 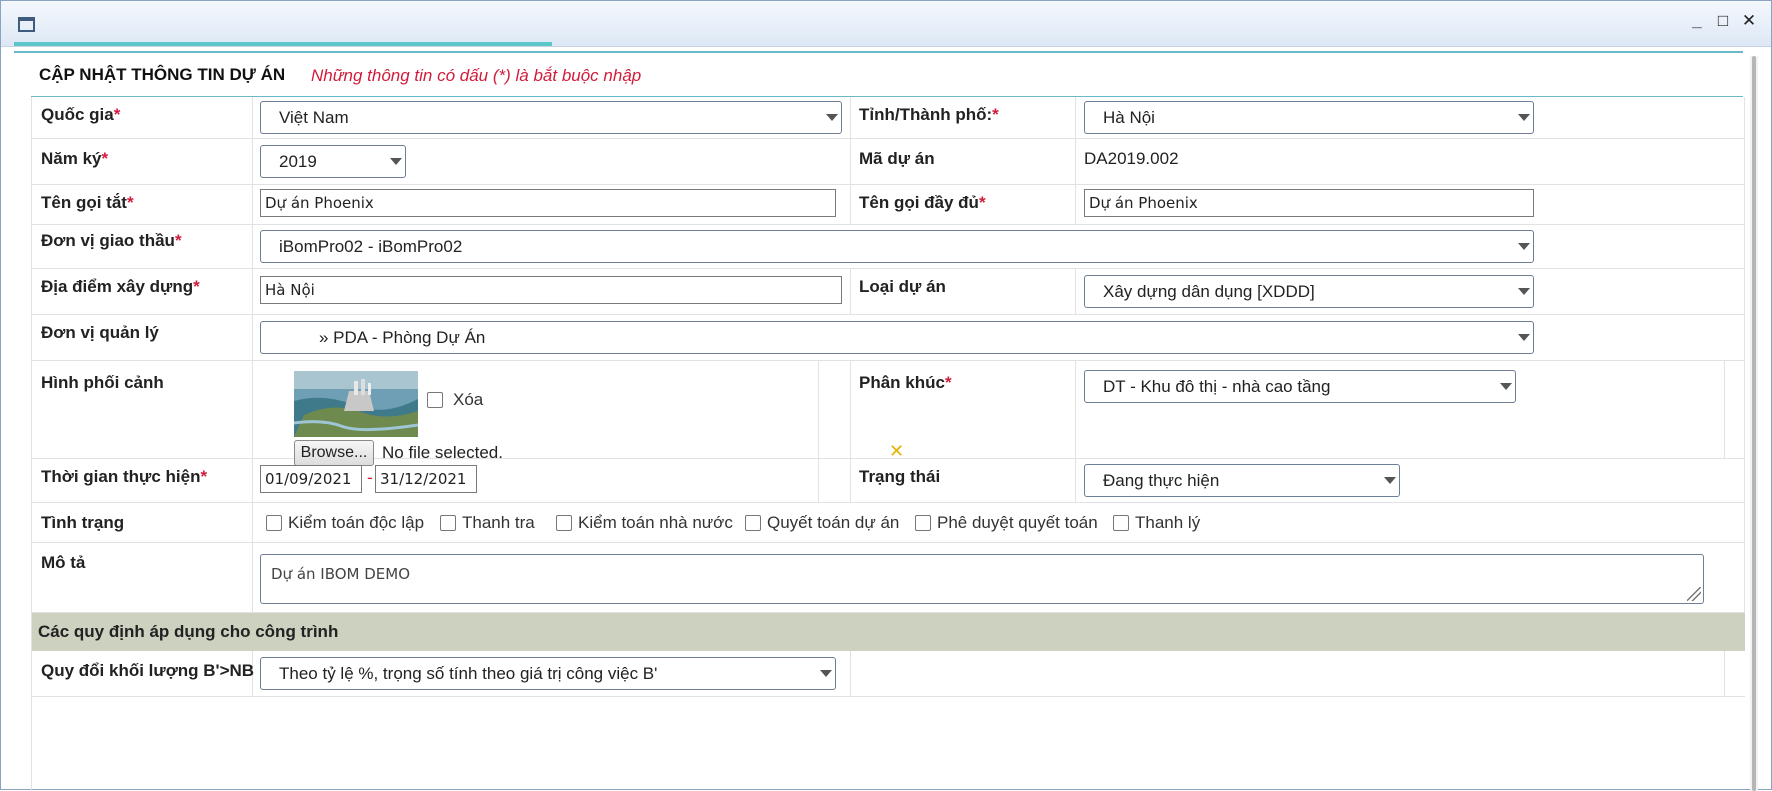 I want to click on end-date-input: 31/12/2021, so click(x=426, y=479).